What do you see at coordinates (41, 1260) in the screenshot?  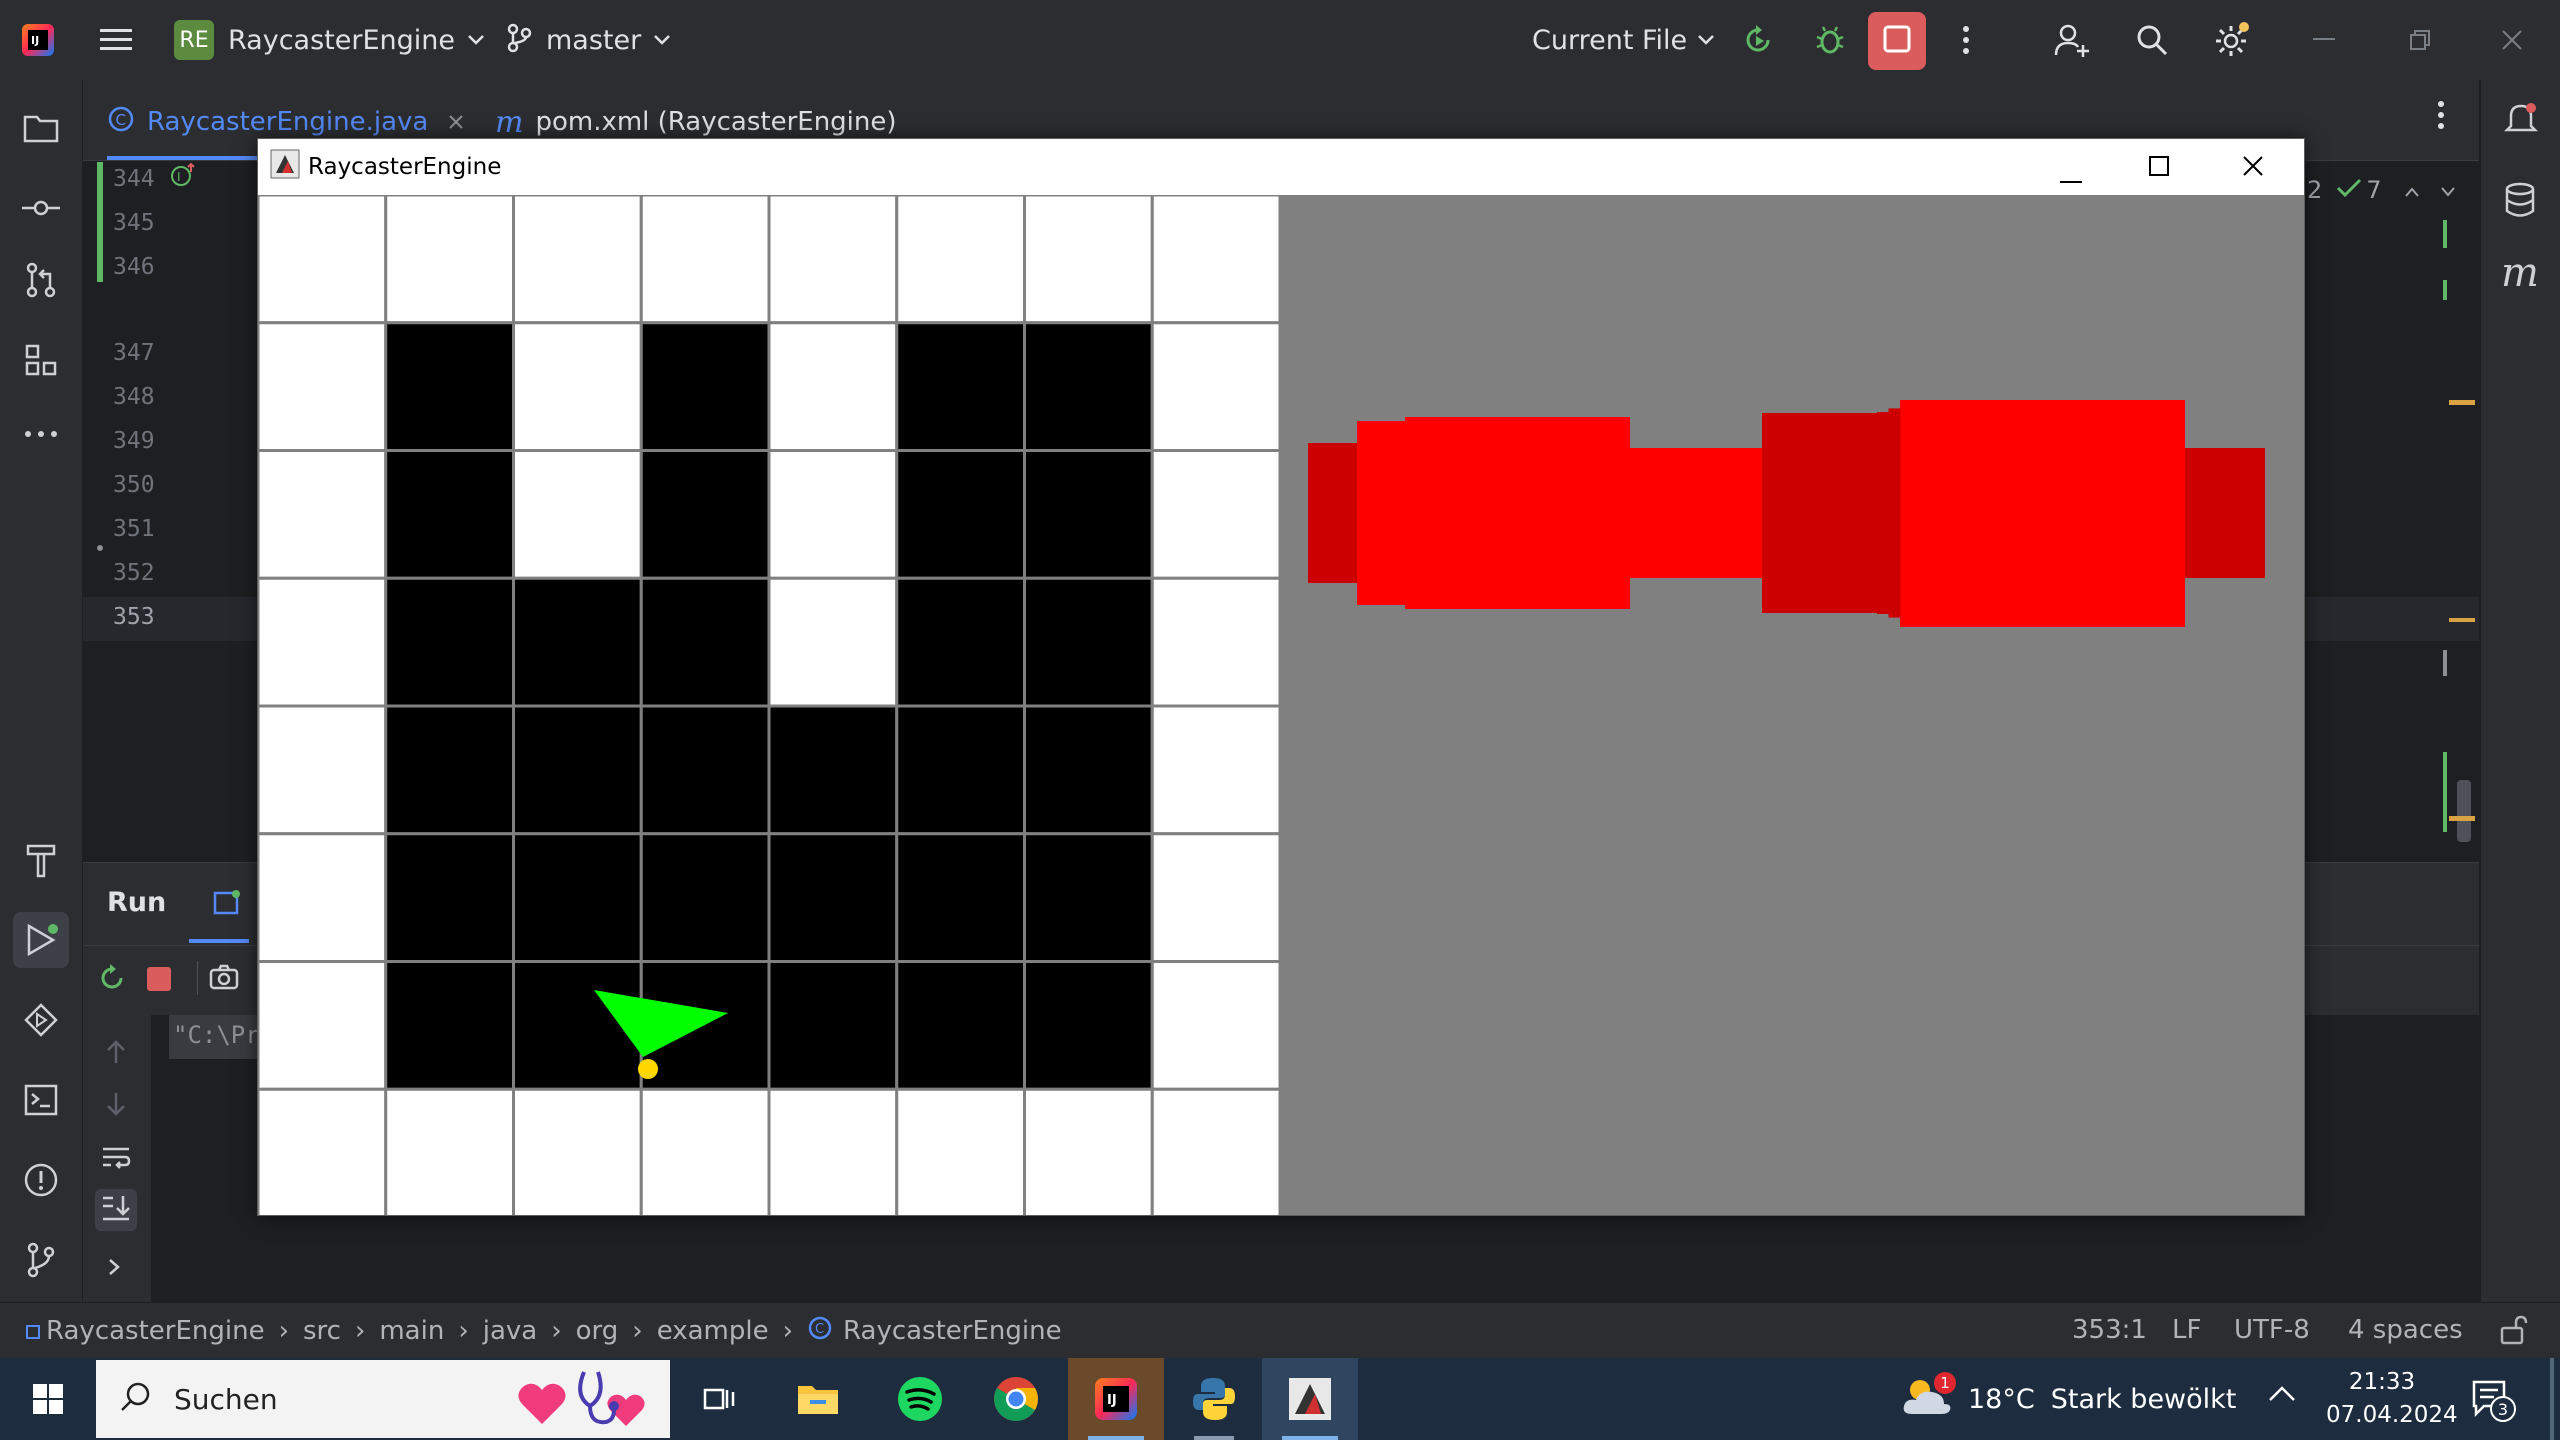 I see `git-icon` at bounding box center [41, 1260].